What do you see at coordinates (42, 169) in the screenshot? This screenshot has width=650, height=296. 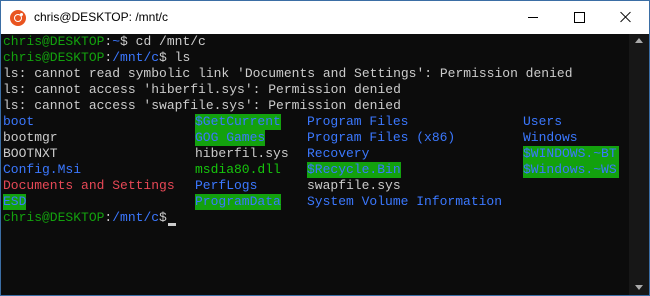 I see `listing-entry-config-msi: Config.Msi` at bounding box center [42, 169].